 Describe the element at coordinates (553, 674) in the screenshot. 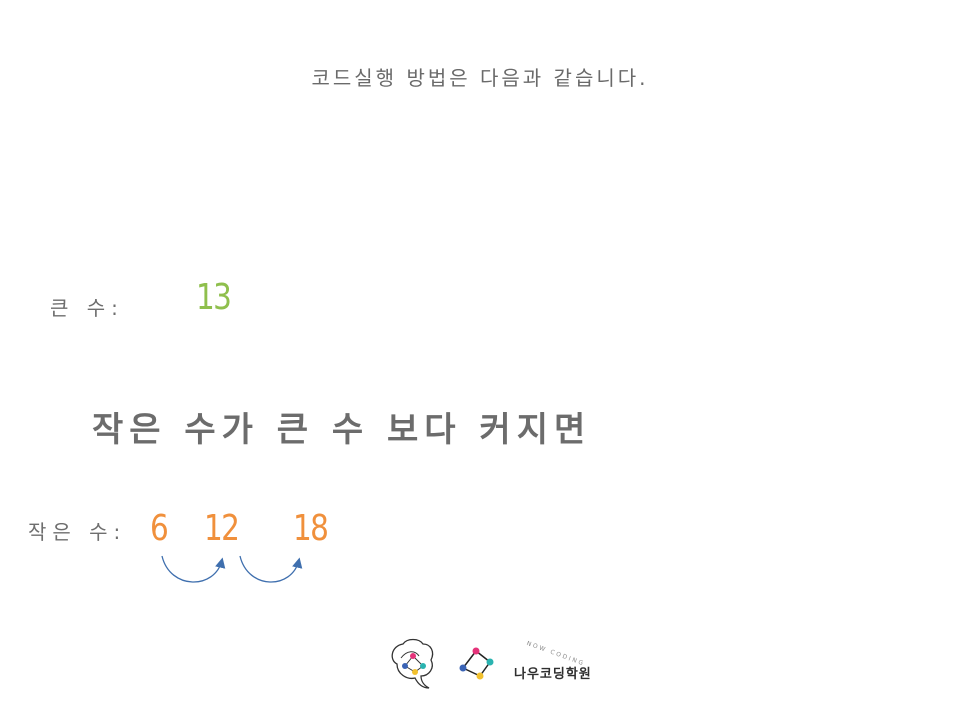

I see `logo-name: 나우코딩학원` at that location.